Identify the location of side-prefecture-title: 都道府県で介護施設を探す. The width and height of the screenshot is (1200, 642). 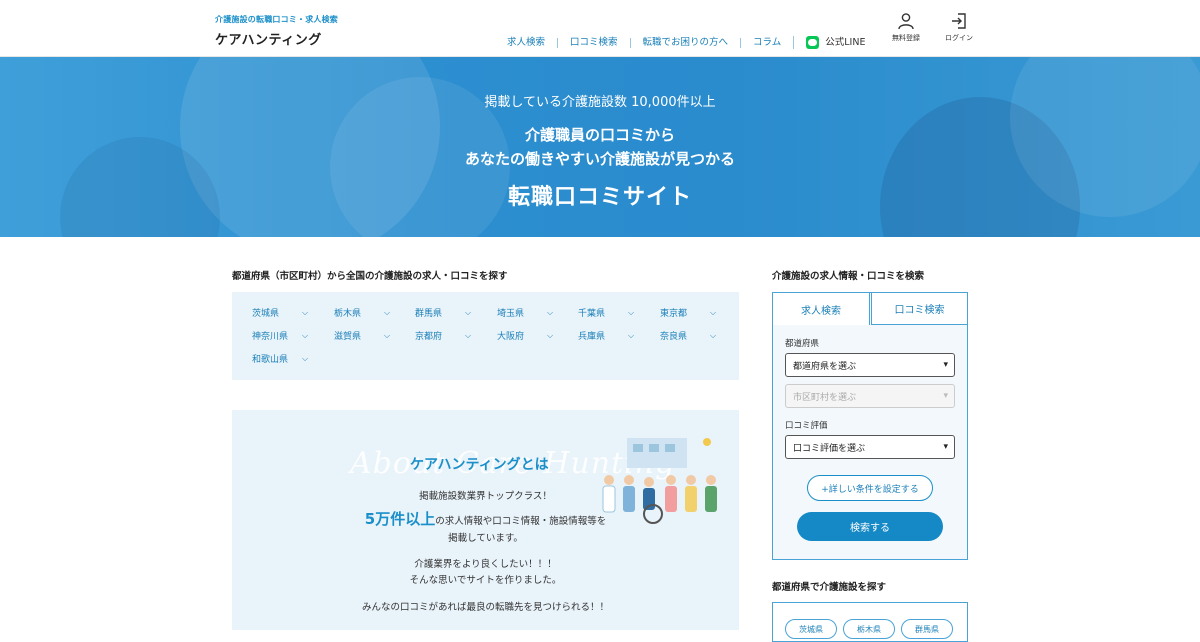
(829, 587).